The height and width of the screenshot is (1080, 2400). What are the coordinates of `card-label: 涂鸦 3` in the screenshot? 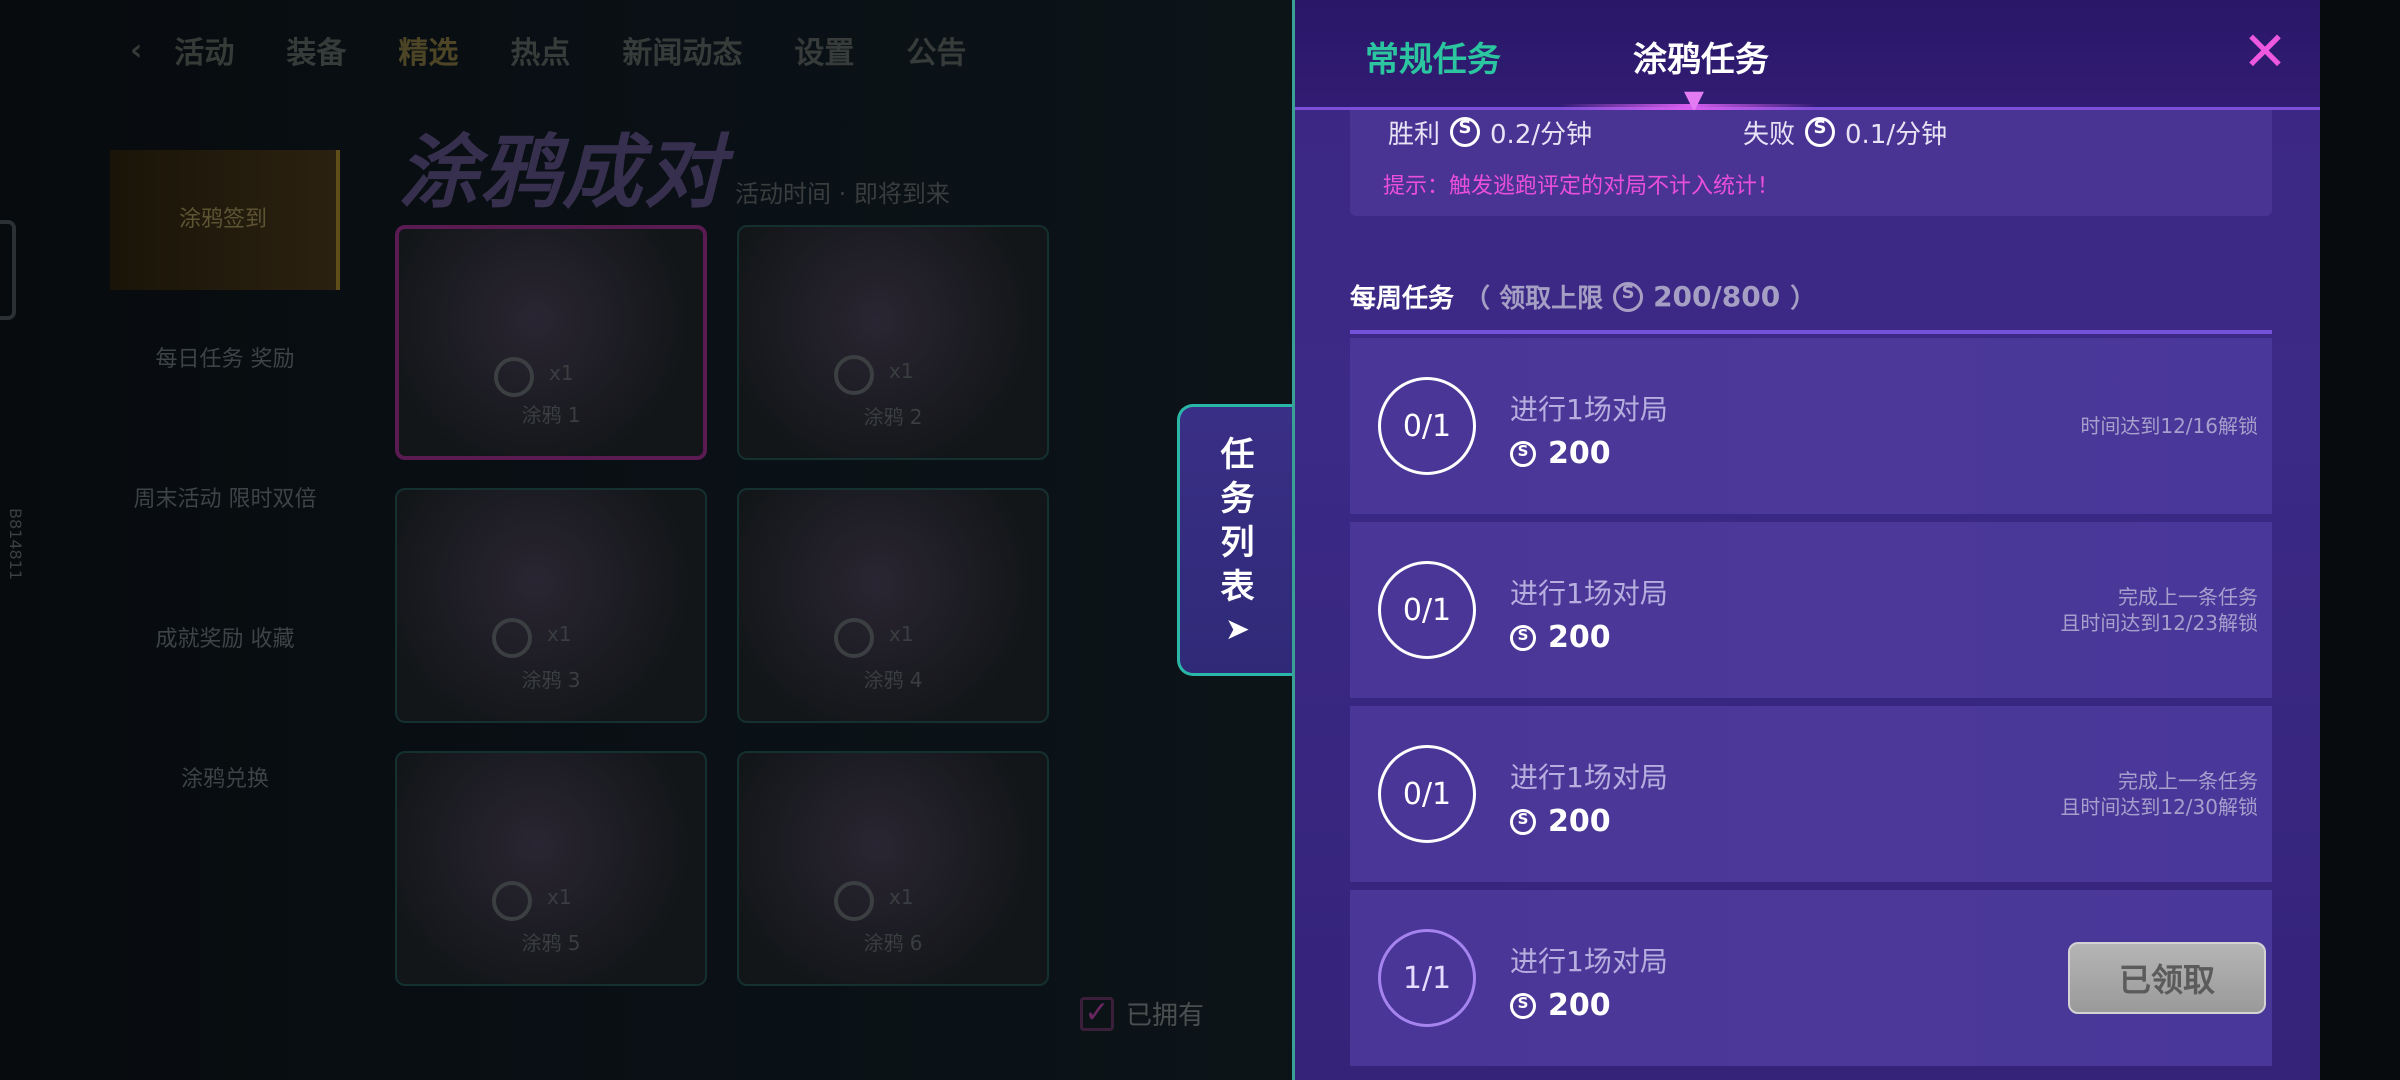 It's located at (551, 680).